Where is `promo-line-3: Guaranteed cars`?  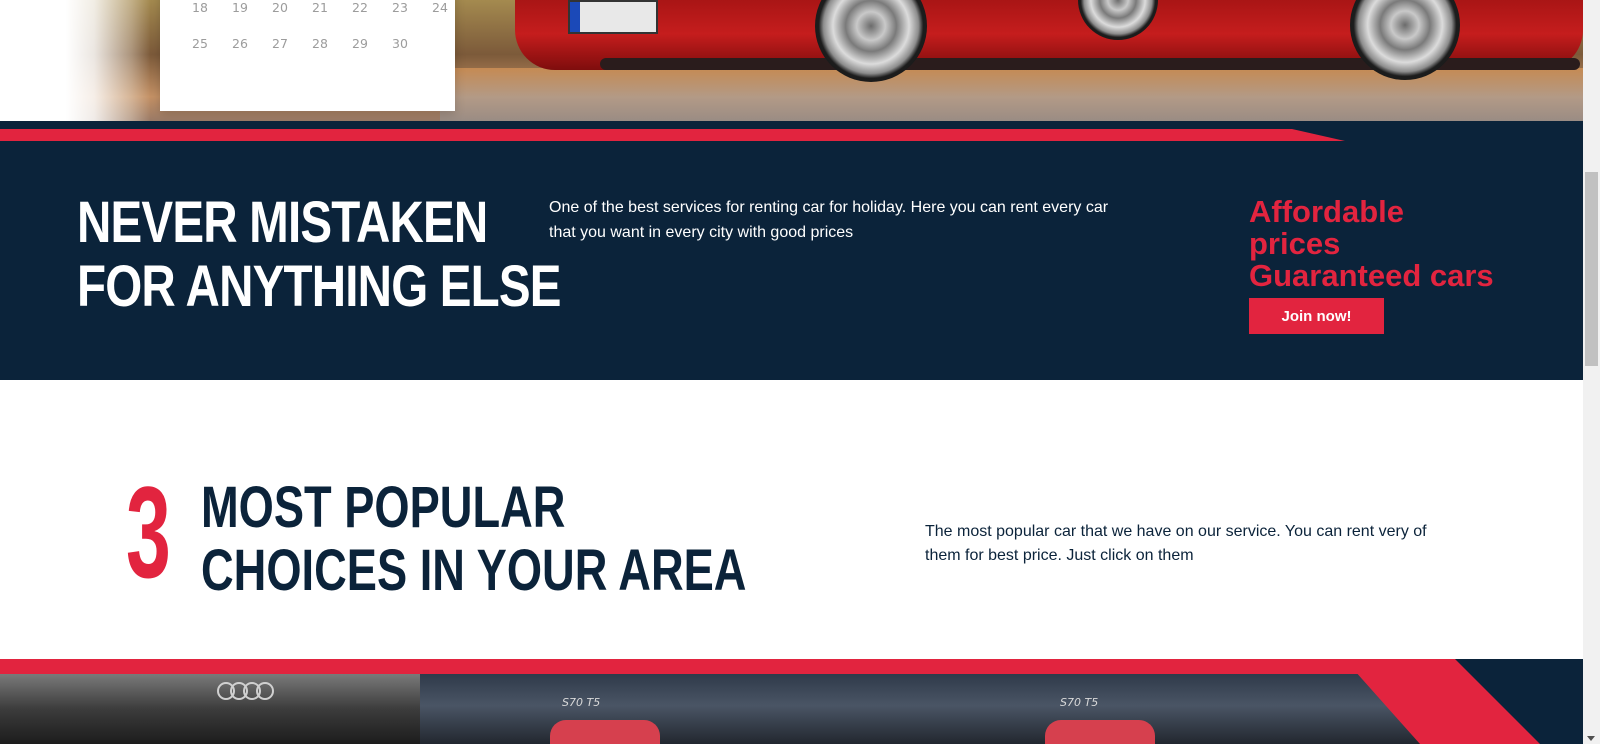 promo-line-3: Guaranteed cars is located at coordinates (1371, 275).